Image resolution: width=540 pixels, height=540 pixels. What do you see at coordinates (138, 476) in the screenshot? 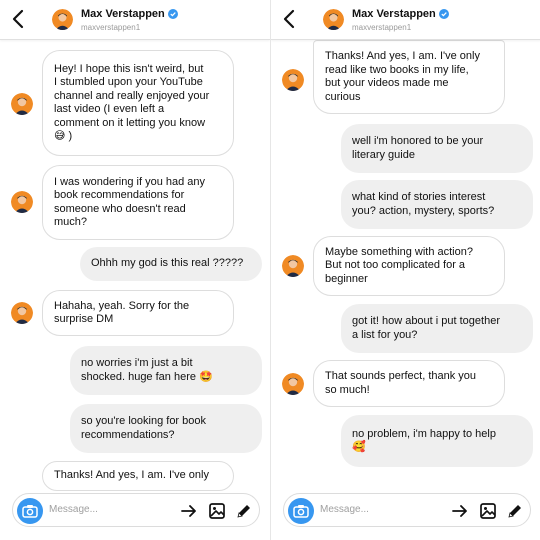
I see `received-message: Thanks! And yes, I am. I've only` at bounding box center [138, 476].